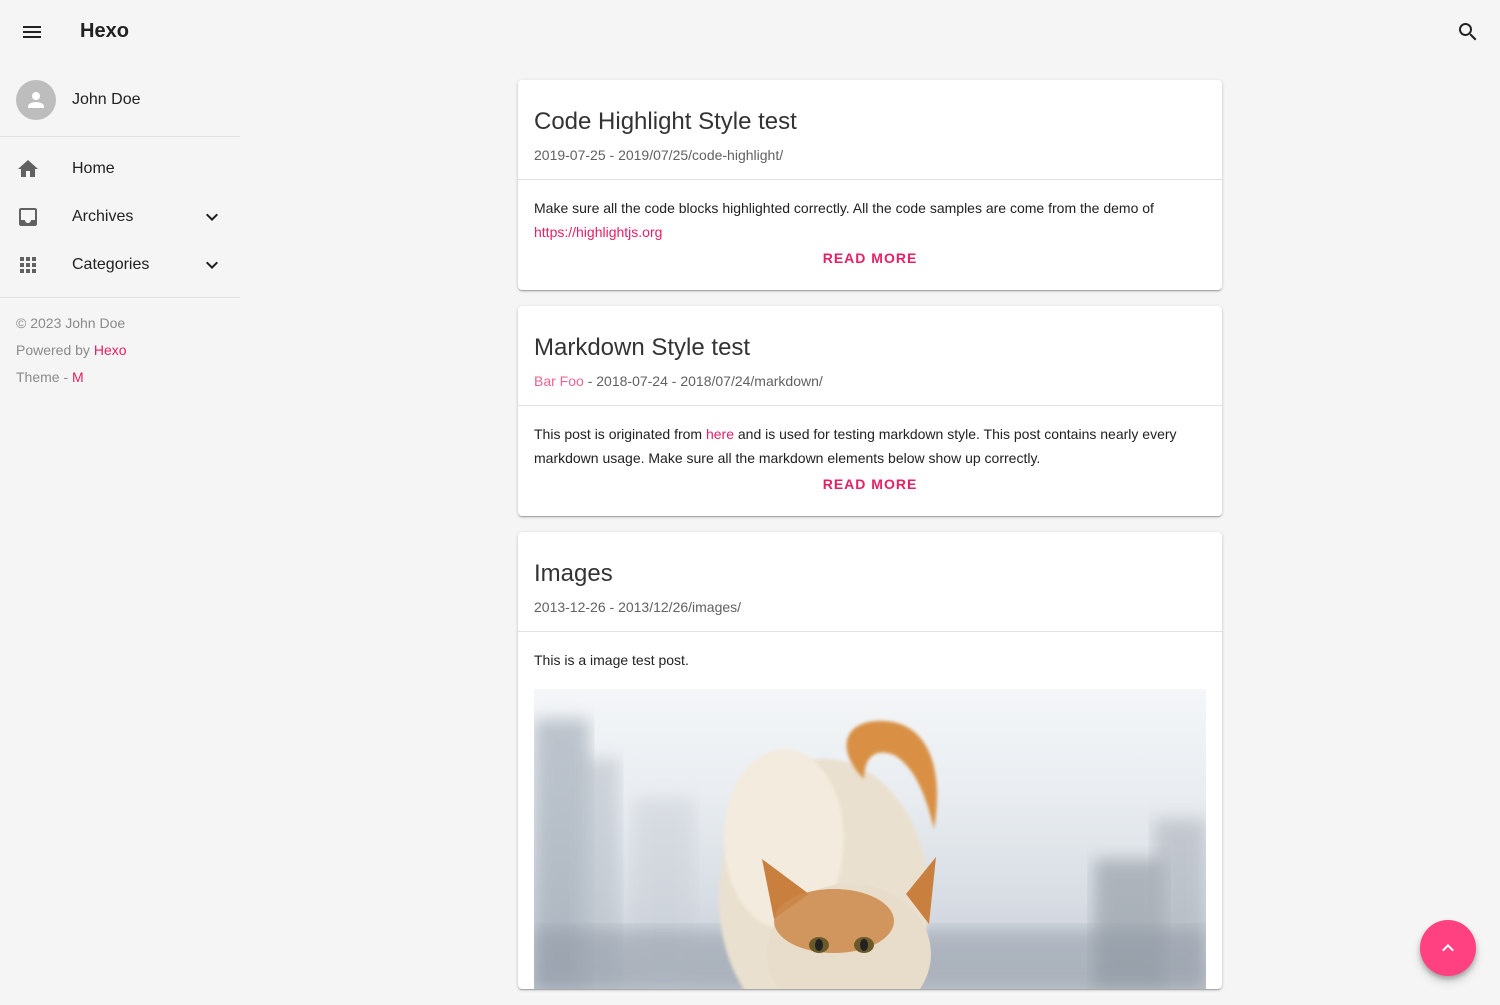  Describe the element at coordinates (870, 854) in the screenshot. I see `cat-illustration` at that location.